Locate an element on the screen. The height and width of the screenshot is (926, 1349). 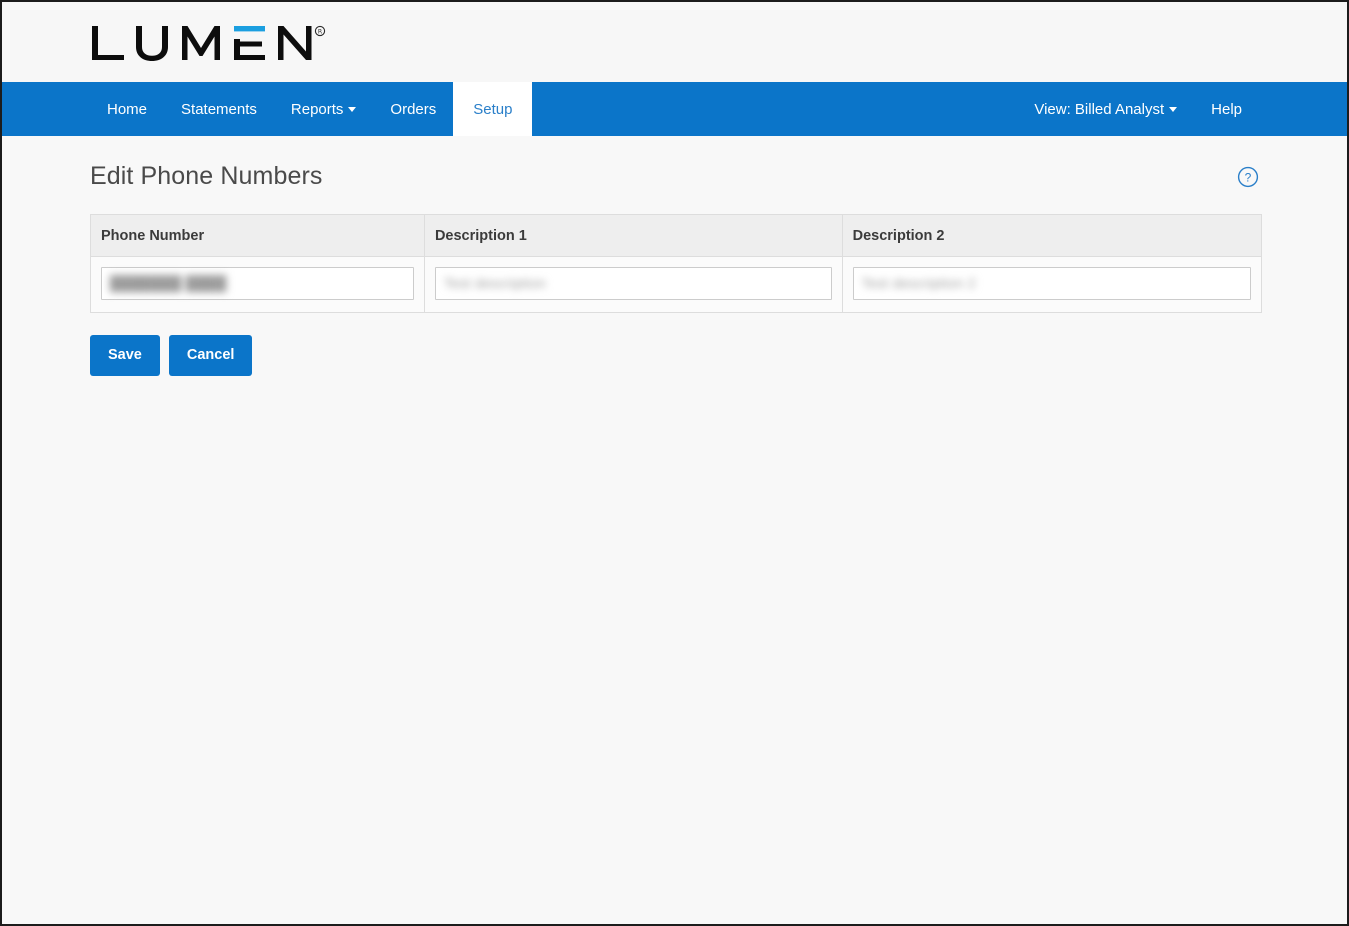
cell-phone-number: ███████ ████ is located at coordinates (258, 284).